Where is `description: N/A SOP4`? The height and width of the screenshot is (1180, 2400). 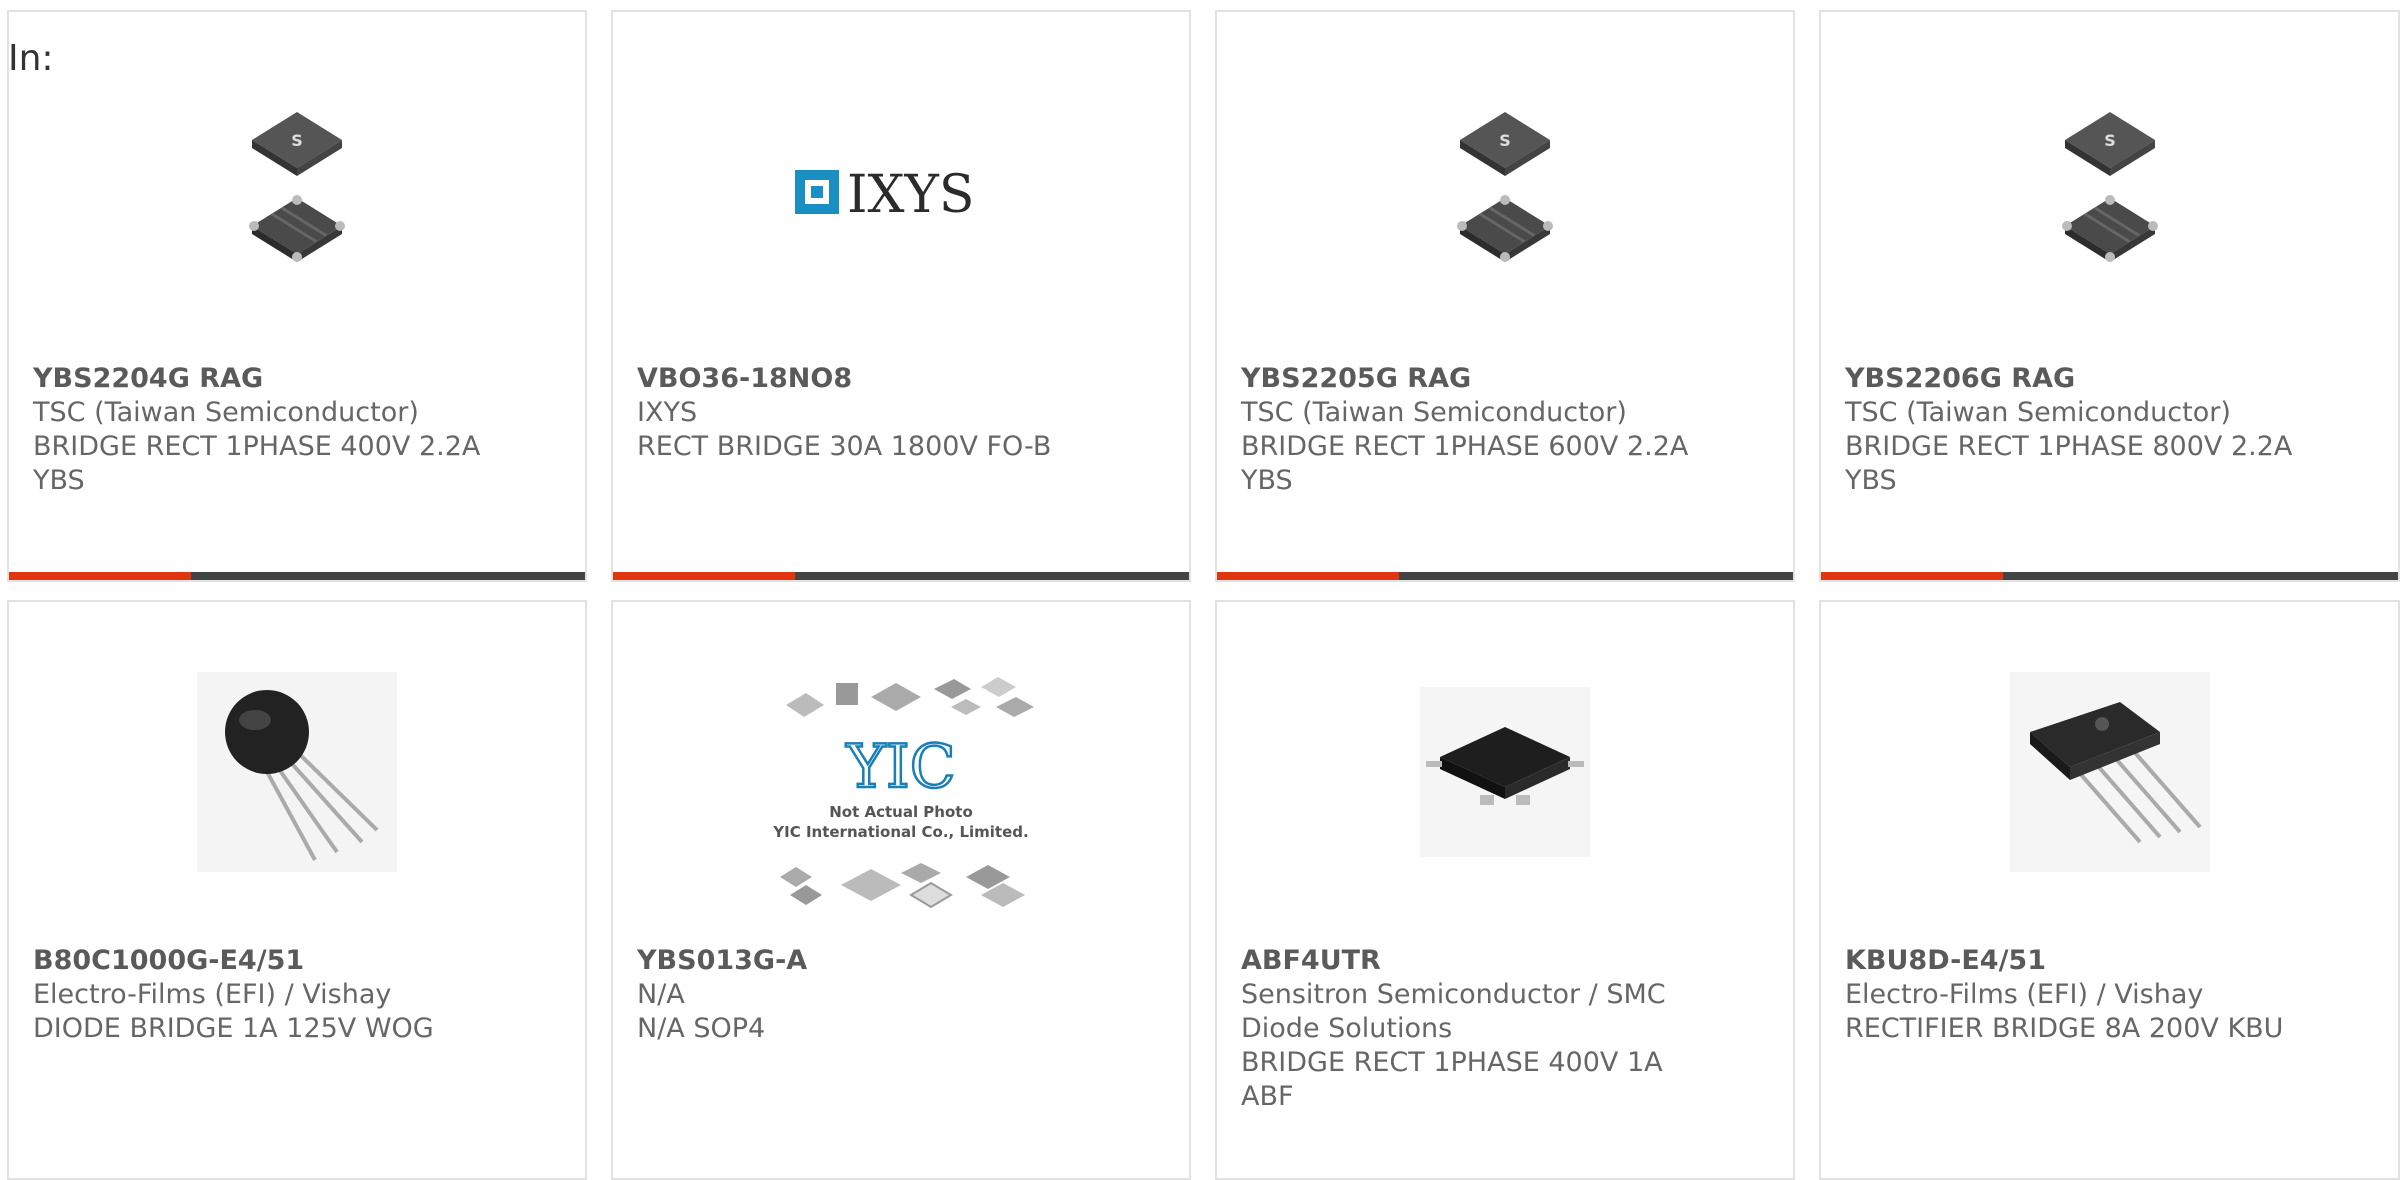
description: N/A SOP4 is located at coordinates (701, 1028).